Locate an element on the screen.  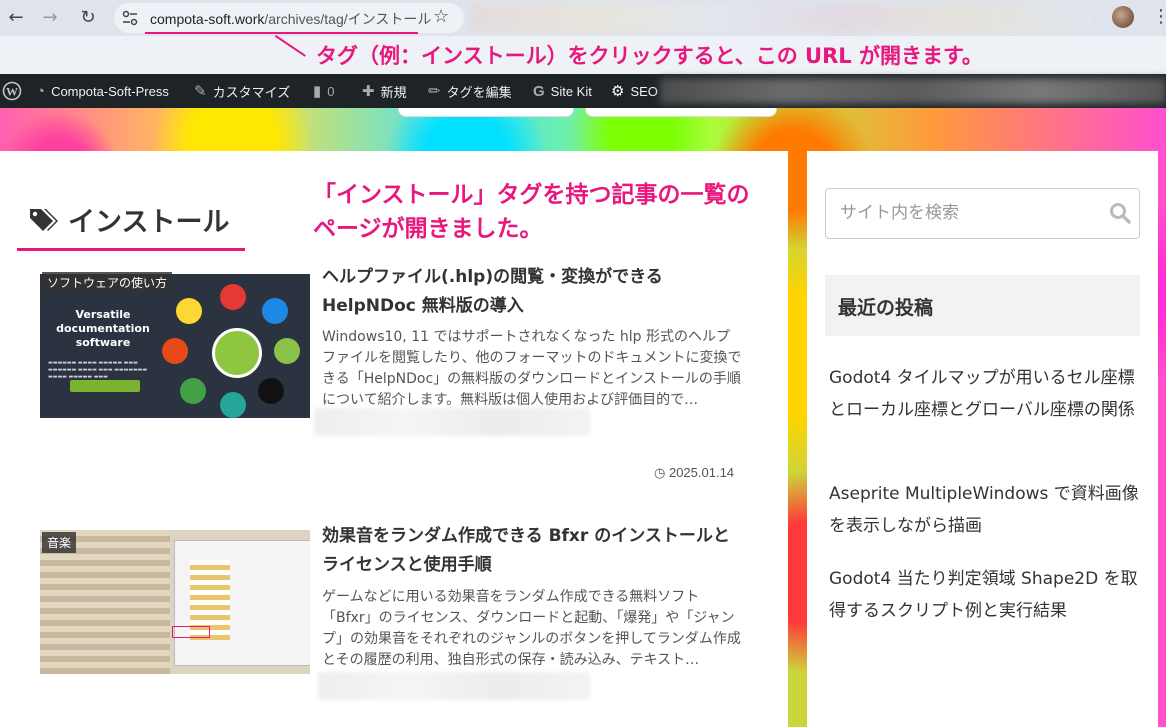
adminbar-sitekit-label: Site Kit is located at coordinates (571, 91).